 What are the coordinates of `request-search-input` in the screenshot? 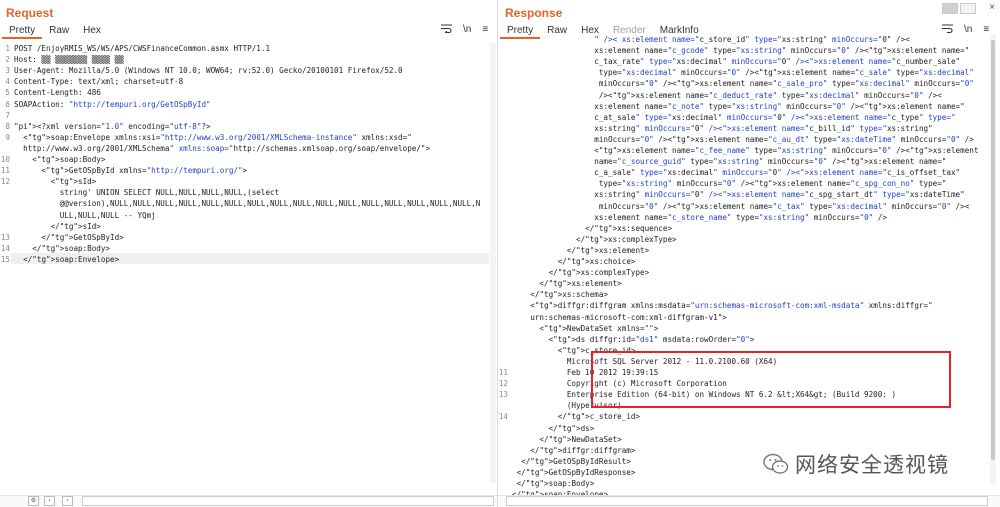 It's located at (288, 501).